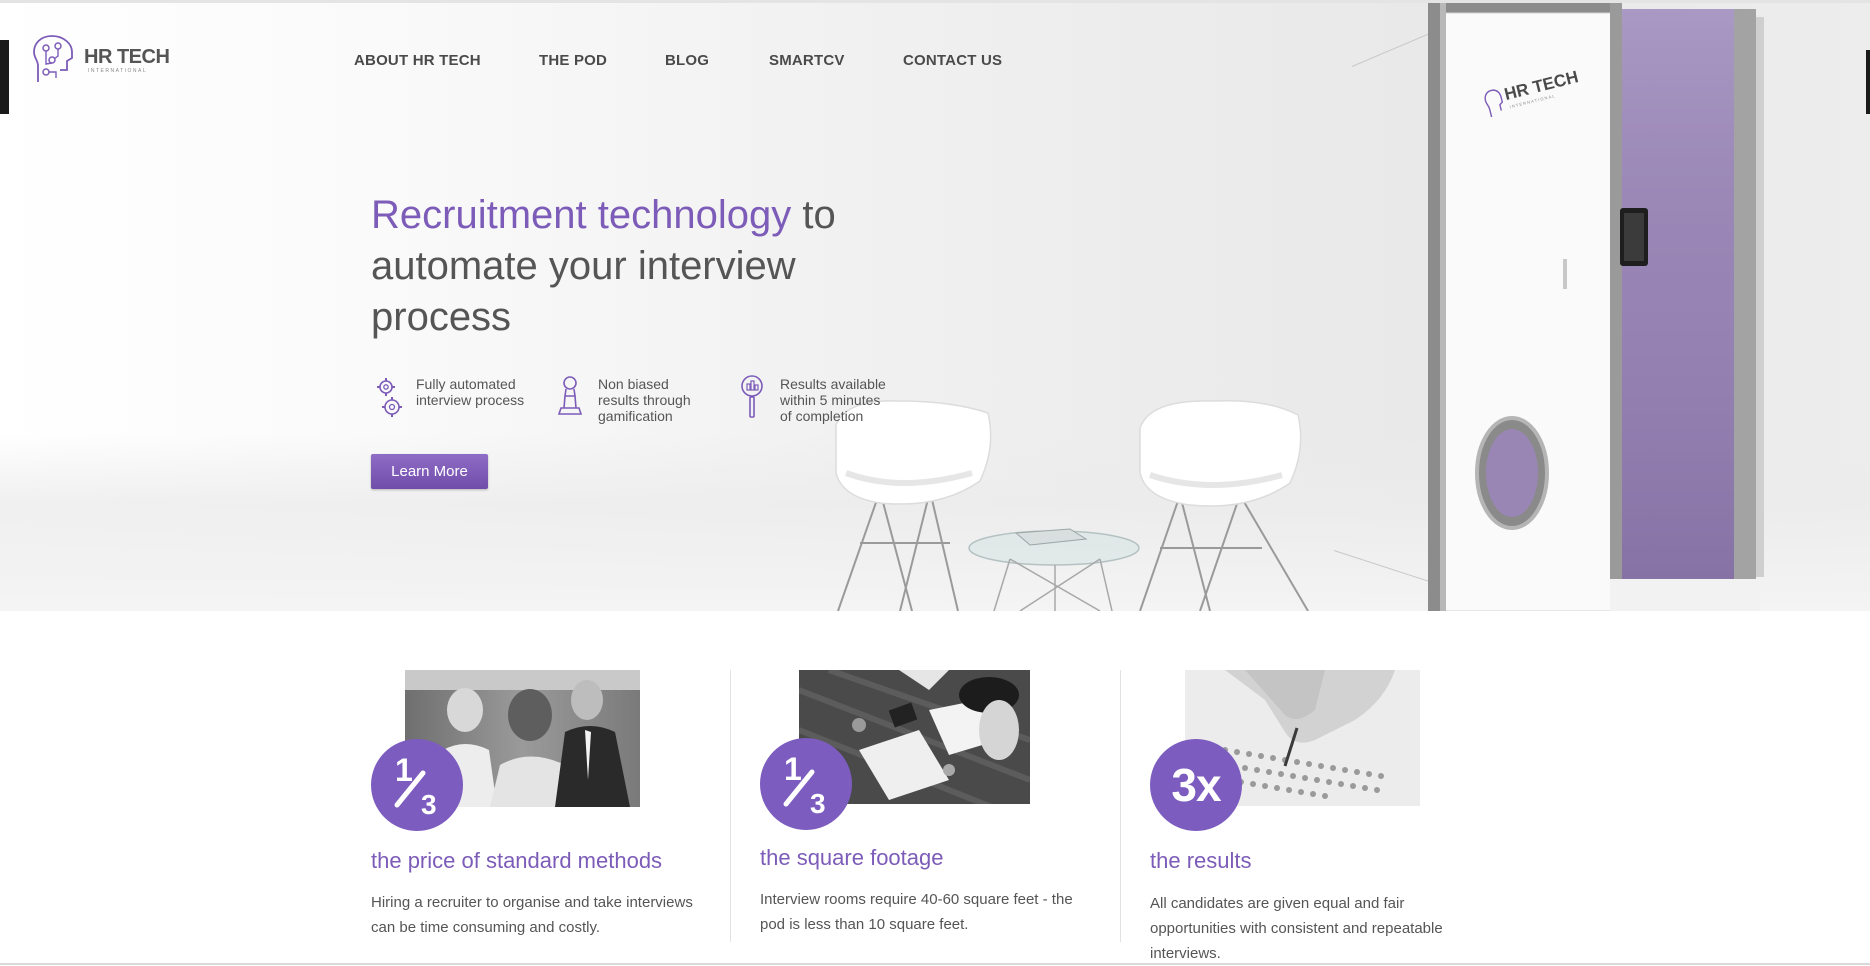  What do you see at coordinates (570, 395) in the screenshot?
I see `pawn-icon` at bounding box center [570, 395].